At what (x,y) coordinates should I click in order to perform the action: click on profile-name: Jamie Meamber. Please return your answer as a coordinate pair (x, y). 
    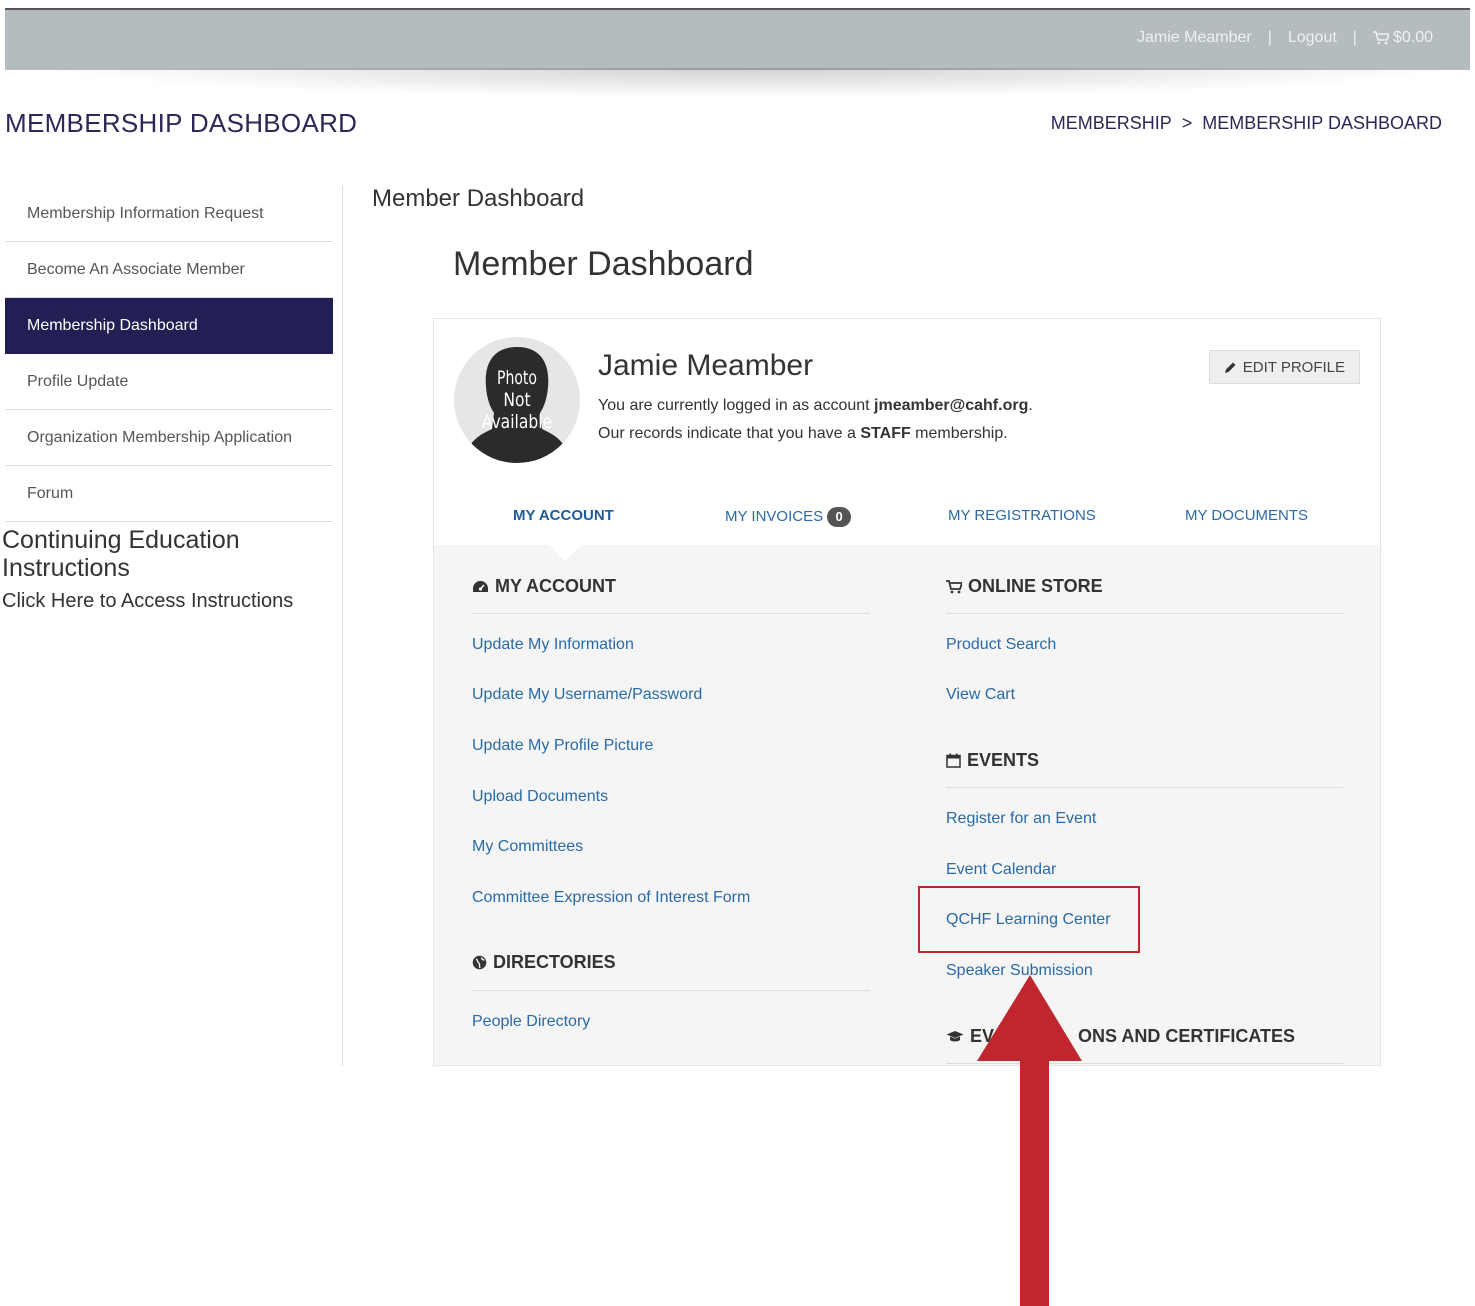
    Looking at the image, I should click on (706, 365).